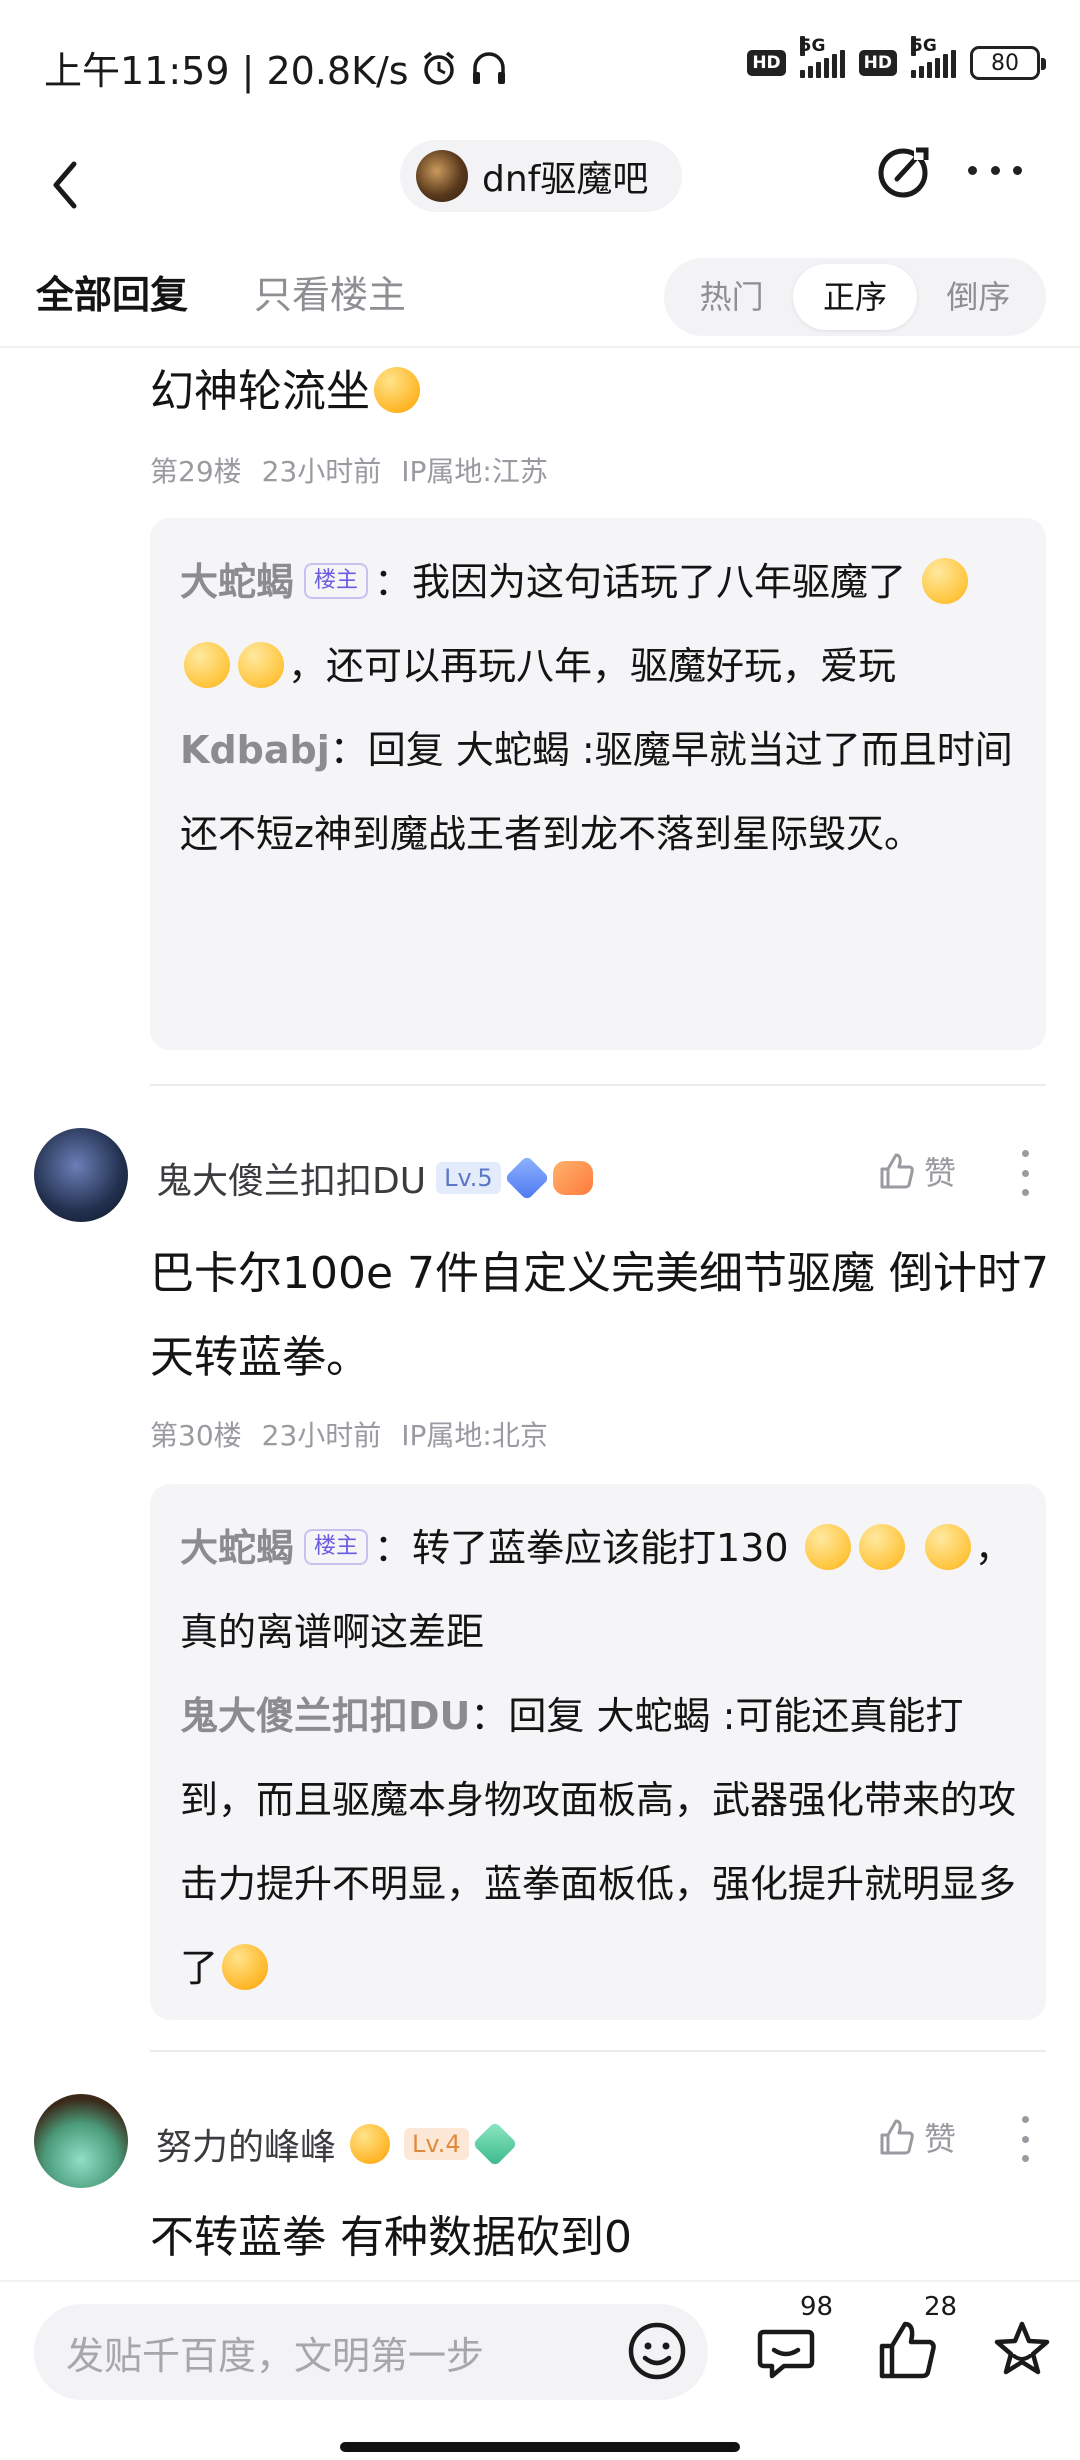 This screenshot has height=2460, width=1080. I want to click on alarm-icon, so click(438, 68).